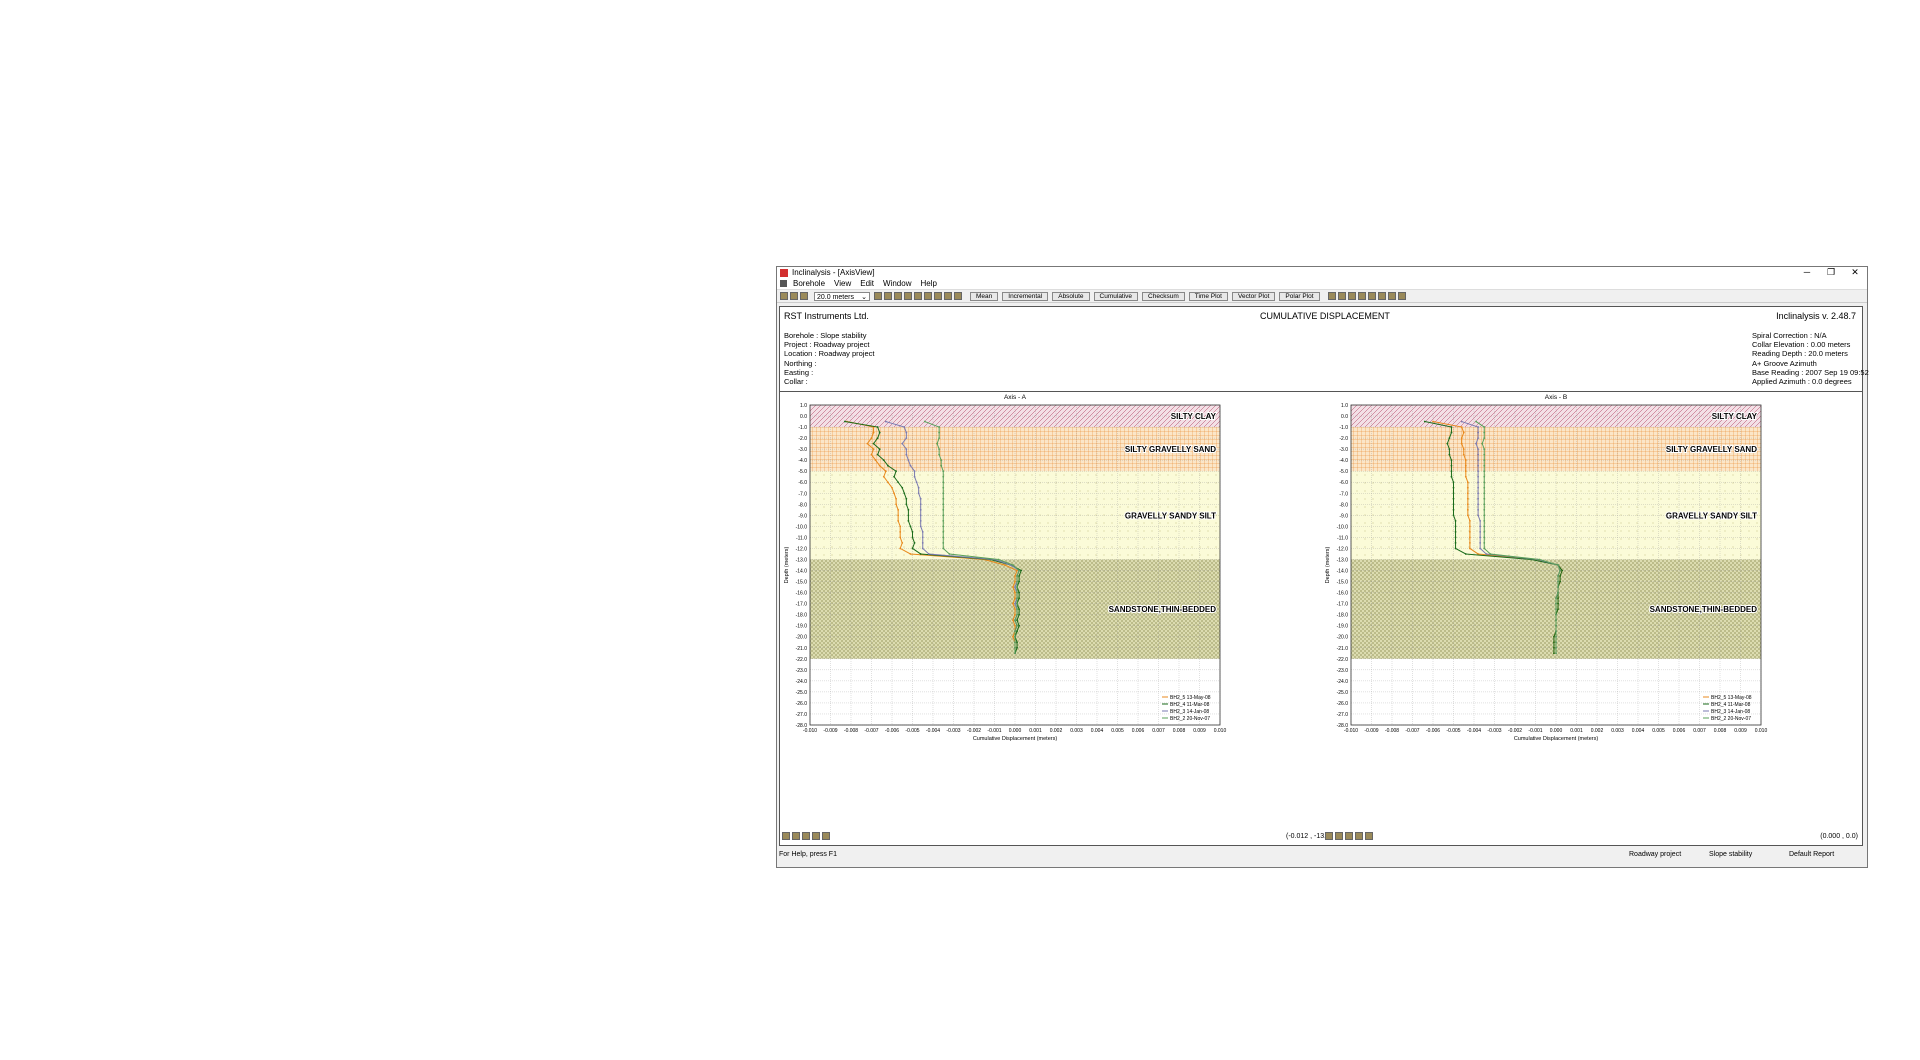 This screenshot has width=1920, height=1060. I want to click on chart-icon, so click(938, 296).